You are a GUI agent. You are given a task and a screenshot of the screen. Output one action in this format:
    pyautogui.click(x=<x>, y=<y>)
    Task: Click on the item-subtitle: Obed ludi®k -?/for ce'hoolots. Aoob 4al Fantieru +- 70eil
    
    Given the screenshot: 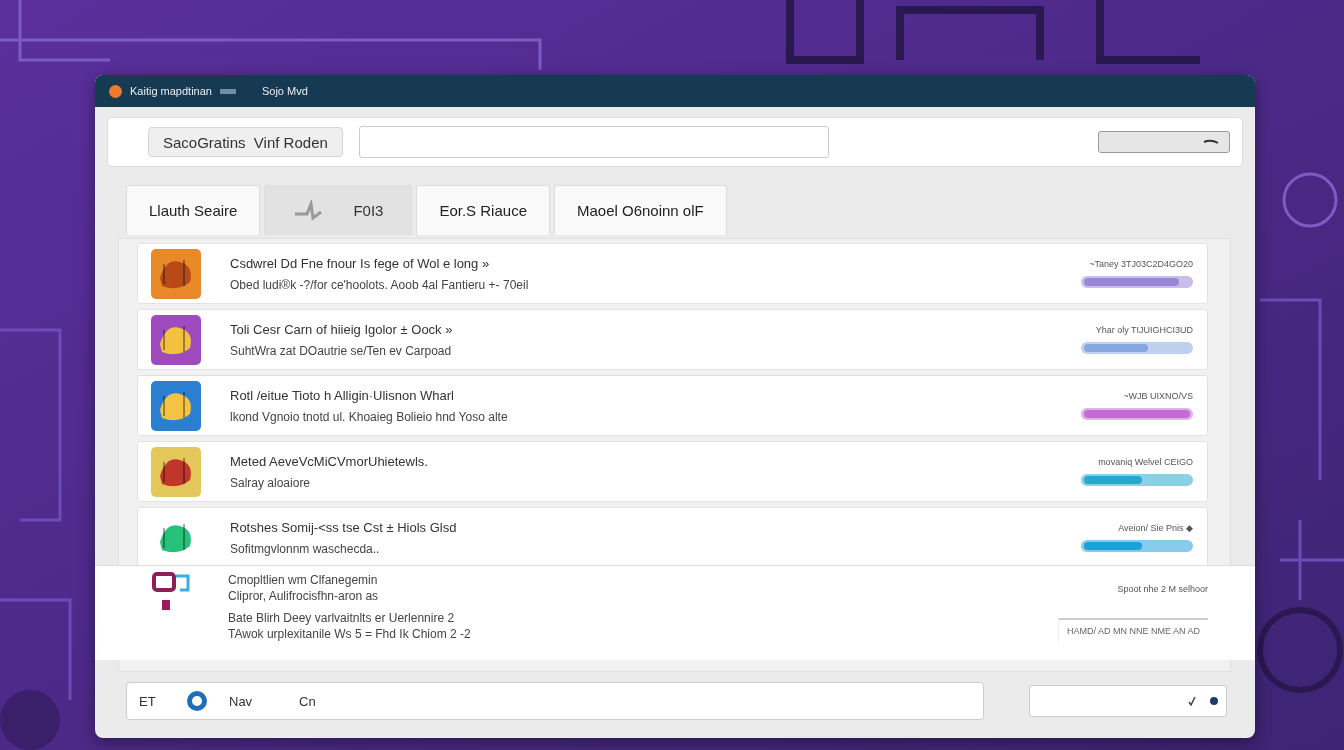 What is the action you would take?
    pyautogui.click(x=380, y=284)
    